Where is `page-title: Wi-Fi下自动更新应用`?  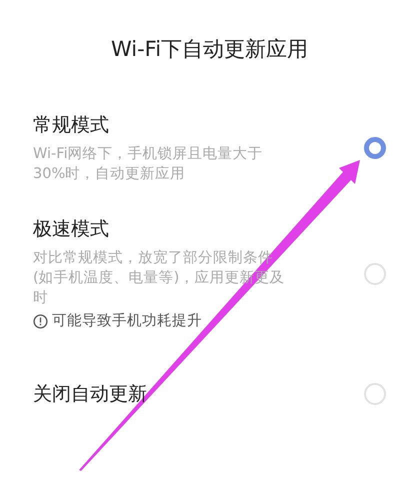 page-title: Wi-Fi下自动更新应用 is located at coordinates (210, 49).